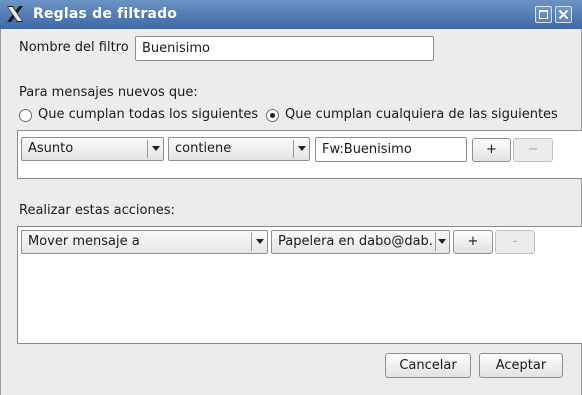 The height and width of the screenshot is (395, 582). Describe the element at coordinates (84, 241) in the screenshot. I see `action-type-value: Mover mensaje a` at that location.